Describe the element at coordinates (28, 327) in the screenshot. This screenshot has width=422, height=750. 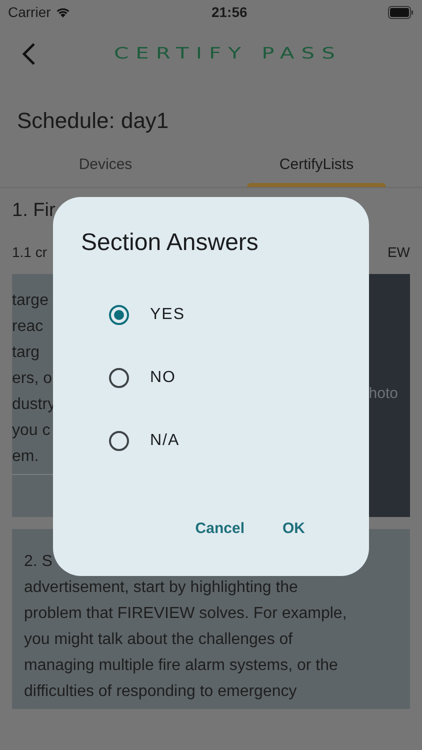
I see `card-text: reac` at that location.